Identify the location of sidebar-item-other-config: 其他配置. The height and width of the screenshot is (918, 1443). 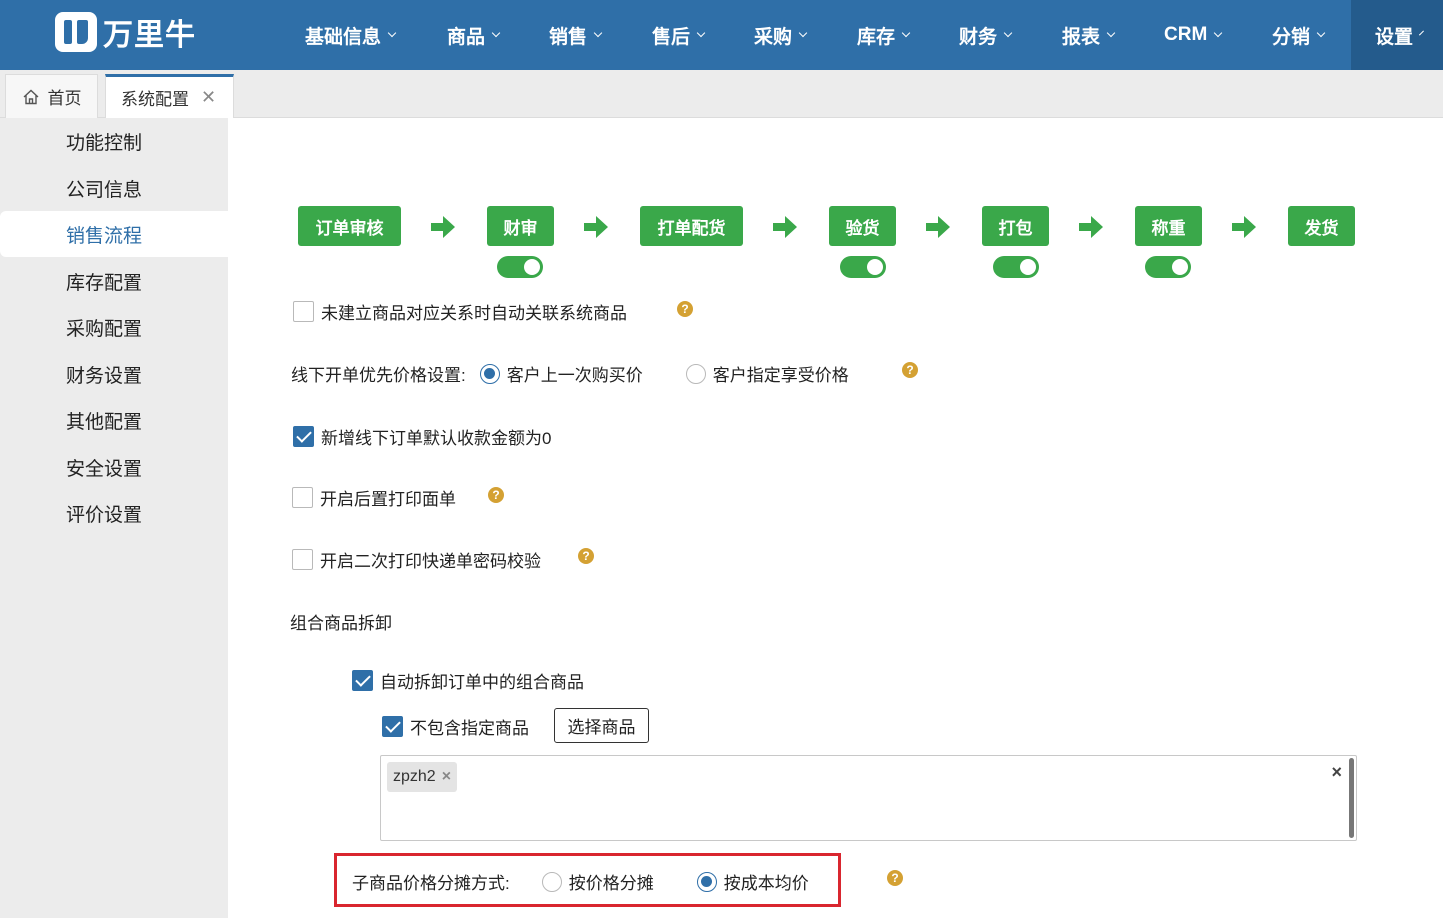
(114, 420).